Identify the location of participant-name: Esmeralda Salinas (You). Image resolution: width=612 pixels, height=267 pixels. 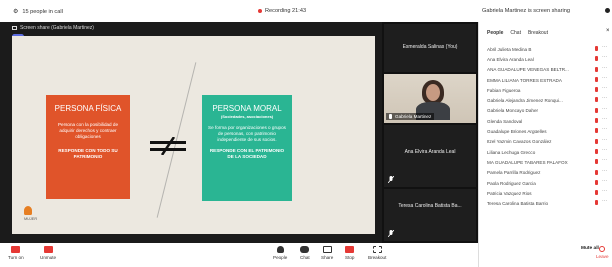
(430, 47).